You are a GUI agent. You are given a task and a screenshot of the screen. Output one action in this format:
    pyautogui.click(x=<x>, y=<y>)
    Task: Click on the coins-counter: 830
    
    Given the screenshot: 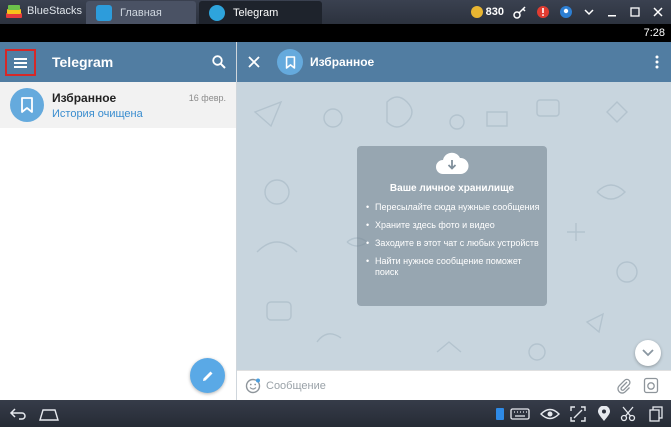 What is the action you would take?
    pyautogui.click(x=487, y=12)
    